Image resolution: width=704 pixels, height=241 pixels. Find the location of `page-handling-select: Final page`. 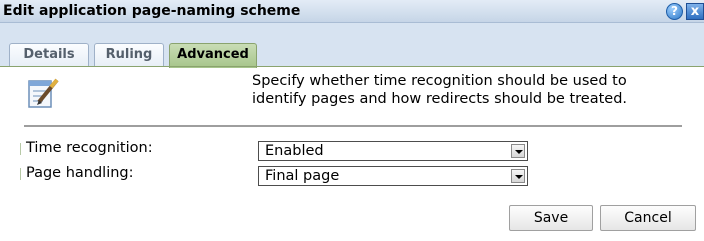

page-handling-select: Final page is located at coordinates (393, 176).